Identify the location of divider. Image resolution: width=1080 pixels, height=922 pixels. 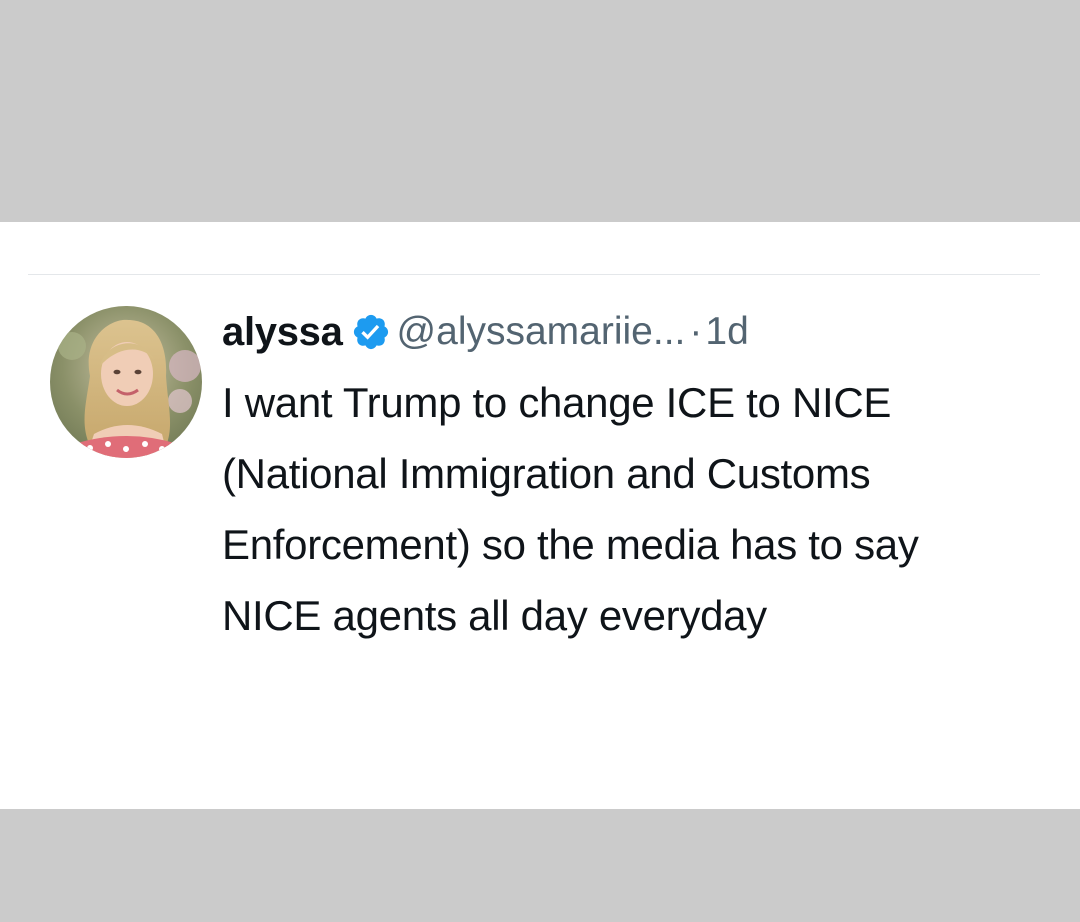
(534, 274).